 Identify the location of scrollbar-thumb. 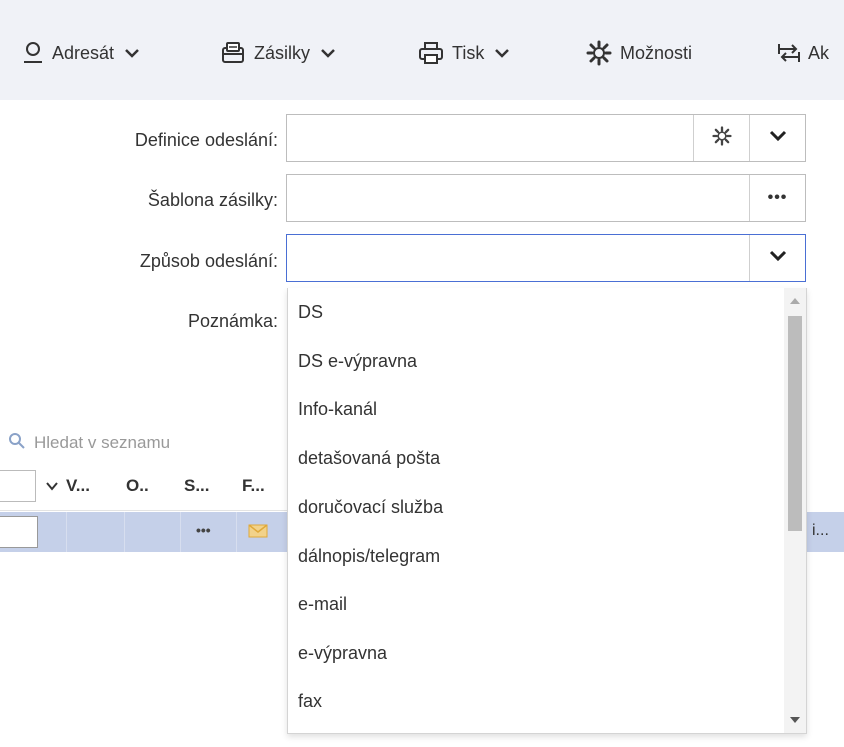
(795, 423).